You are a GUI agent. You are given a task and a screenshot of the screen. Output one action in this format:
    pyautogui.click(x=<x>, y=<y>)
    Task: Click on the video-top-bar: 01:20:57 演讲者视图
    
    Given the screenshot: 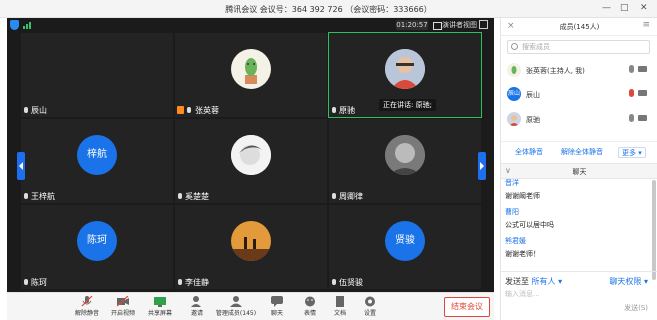 What is the action you would take?
    pyautogui.click(x=250, y=25)
    